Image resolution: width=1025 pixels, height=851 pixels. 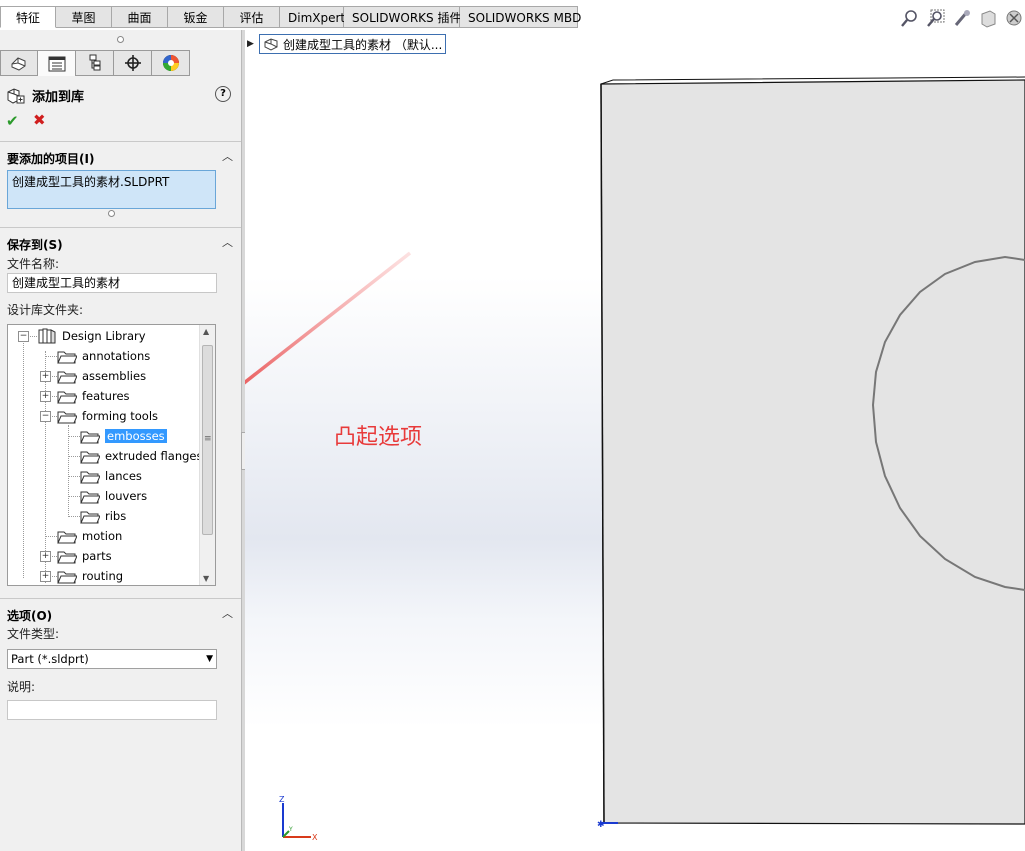 I want to click on grip-icon: ≡, so click(x=208, y=439).